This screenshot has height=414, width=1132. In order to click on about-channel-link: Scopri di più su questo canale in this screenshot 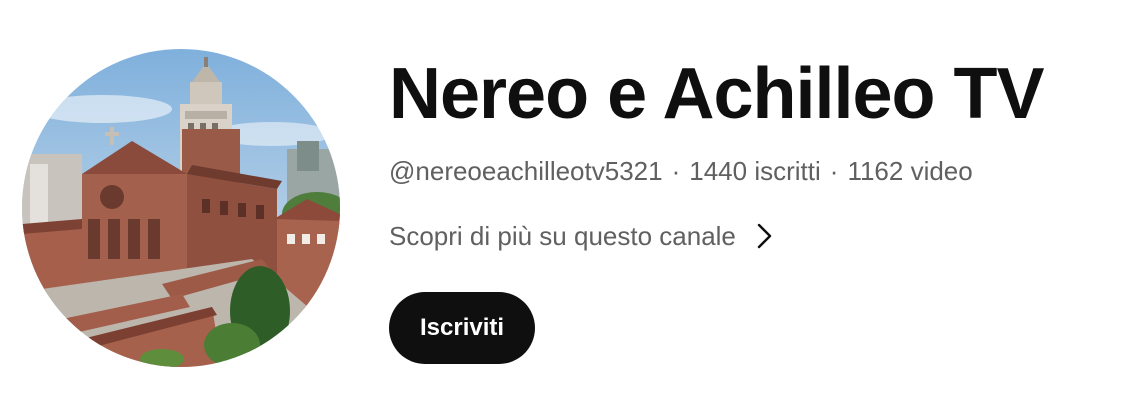, I will do `click(581, 236)`.